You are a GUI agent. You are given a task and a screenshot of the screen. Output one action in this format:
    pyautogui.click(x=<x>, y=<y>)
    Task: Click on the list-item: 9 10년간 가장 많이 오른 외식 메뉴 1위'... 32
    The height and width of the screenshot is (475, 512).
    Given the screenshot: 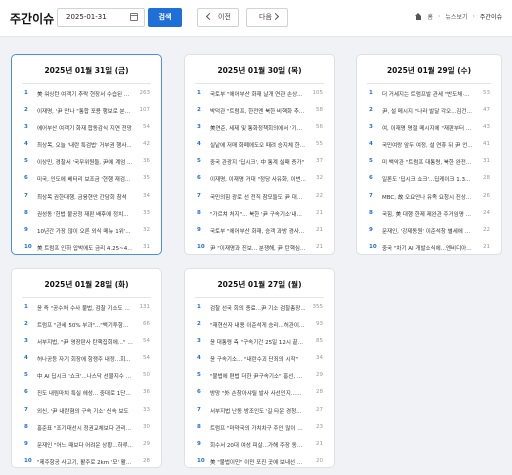 What is the action you would take?
    pyautogui.click(x=86, y=230)
    